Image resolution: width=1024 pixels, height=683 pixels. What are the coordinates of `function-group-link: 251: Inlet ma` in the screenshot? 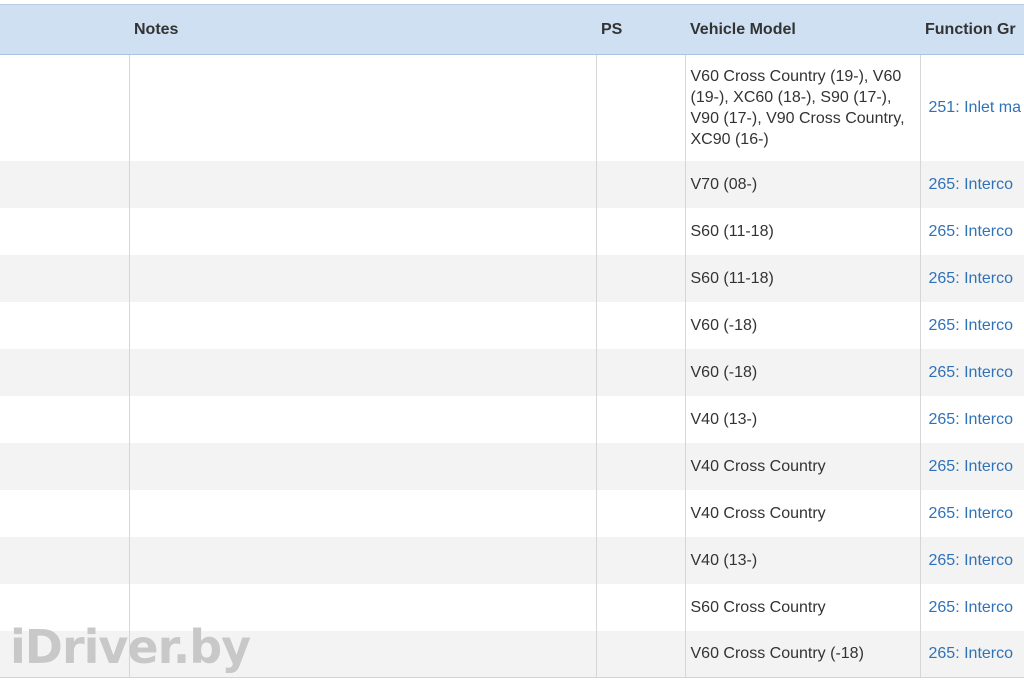 It's located at (971, 107).